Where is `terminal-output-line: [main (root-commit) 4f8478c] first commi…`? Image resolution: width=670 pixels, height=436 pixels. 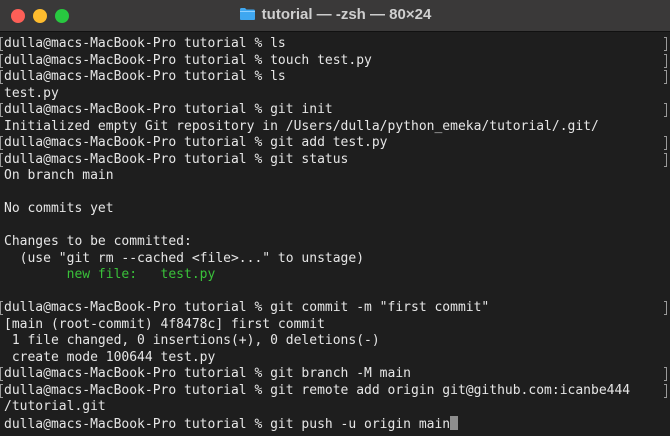
terminal-output-line: [main (root-commit) 4f8478c] first commi… is located at coordinates (164, 324).